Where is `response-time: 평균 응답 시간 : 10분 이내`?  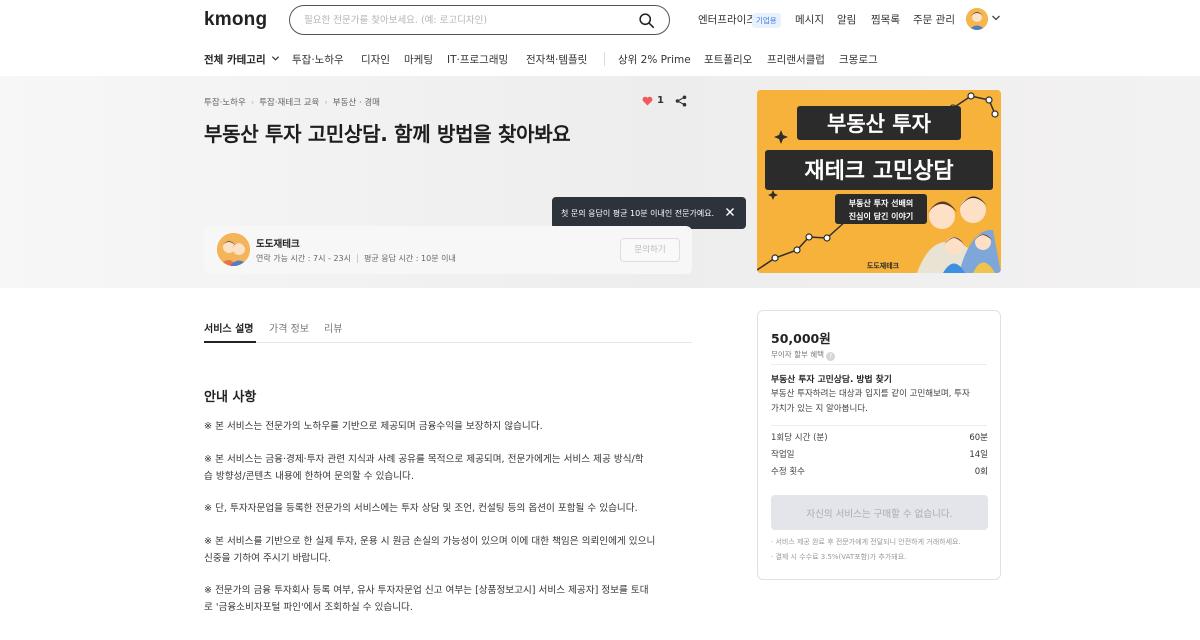 response-time: 평균 응답 시간 : 10분 이내 is located at coordinates (410, 258).